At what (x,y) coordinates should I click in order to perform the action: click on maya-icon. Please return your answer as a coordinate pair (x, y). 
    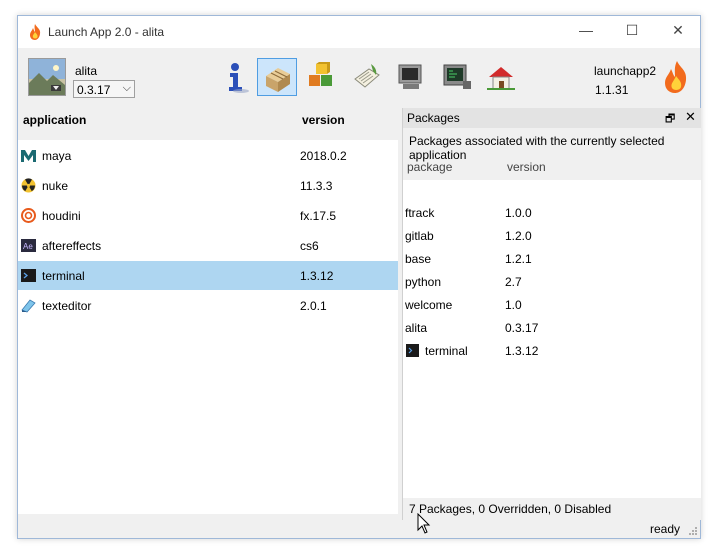
    Looking at the image, I should click on (28, 156).